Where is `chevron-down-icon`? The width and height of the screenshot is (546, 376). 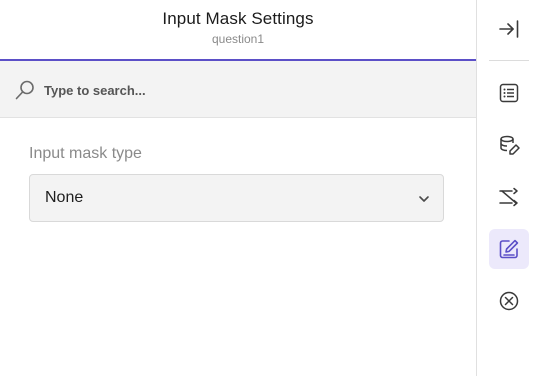
chevron-down-icon is located at coordinates (424, 199).